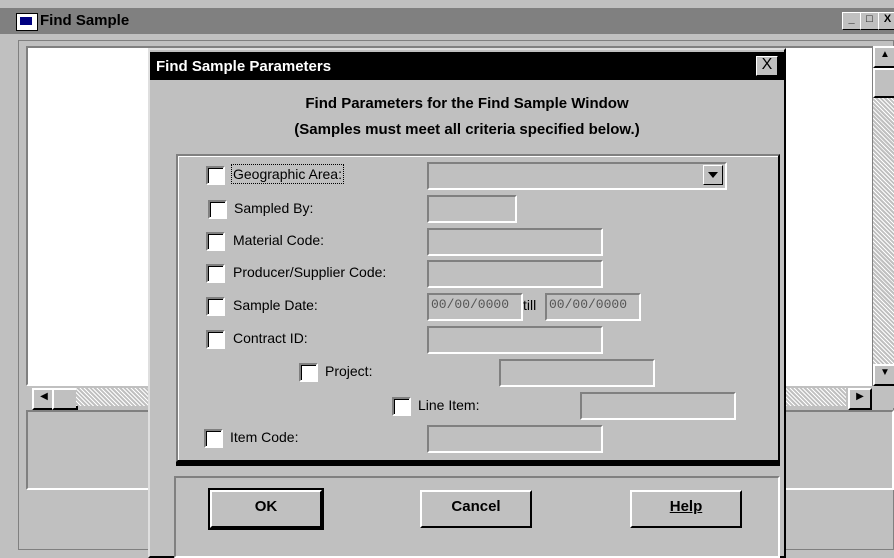 This screenshot has width=894, height=558. Describe the element at coordinates (449, 405) in the screenshot. I see `line-item-label: Line Item:` at that location.